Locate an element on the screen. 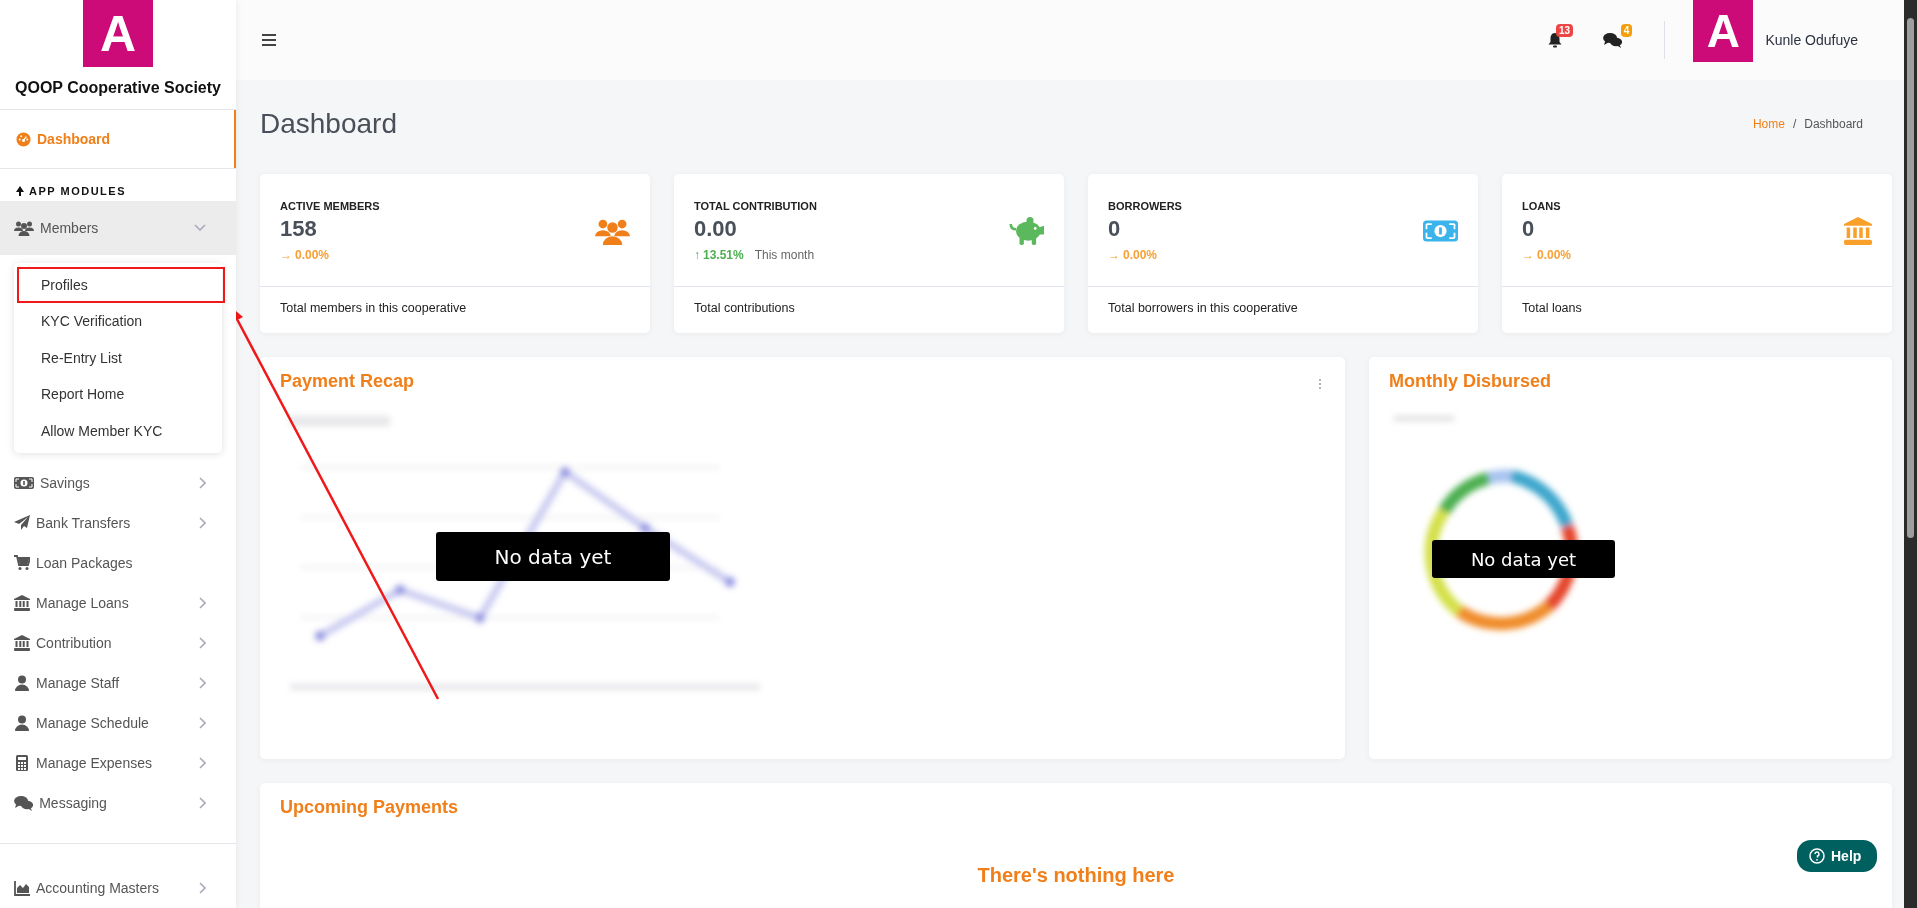 The width and height of the screenshot is (1917, 908). calculator-icon is located at coordinates (22, 763).